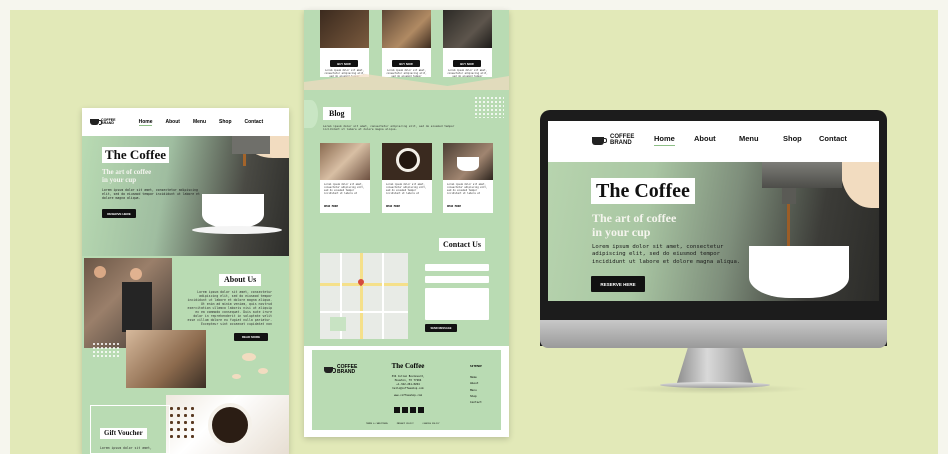  What do you see at coordinates (397, 410) in the screenshot?
I see `instagram-icon` at bounding box center [397, 410].